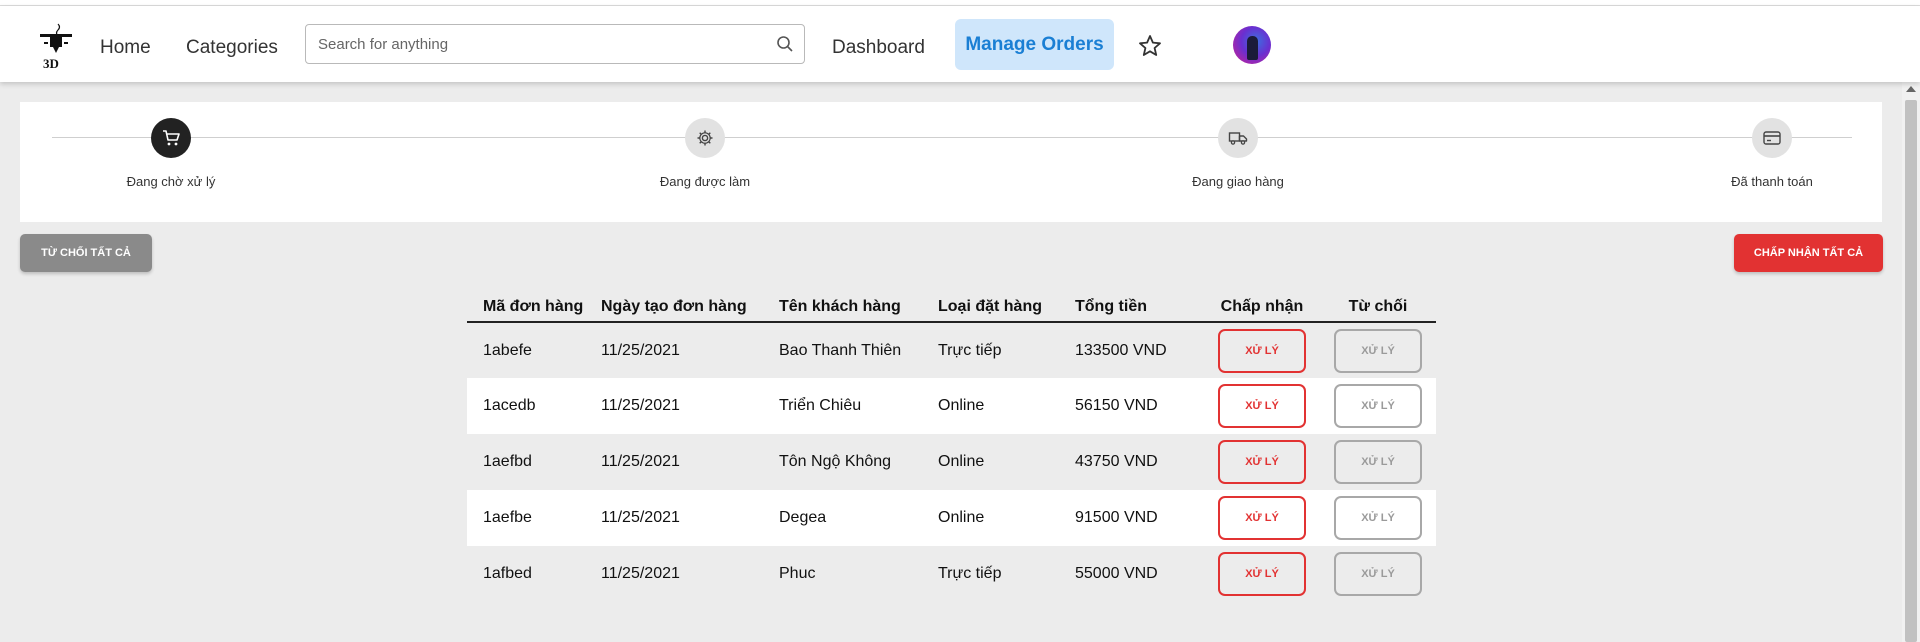  I want to click on step-paid-circle, so click(1772, 138).